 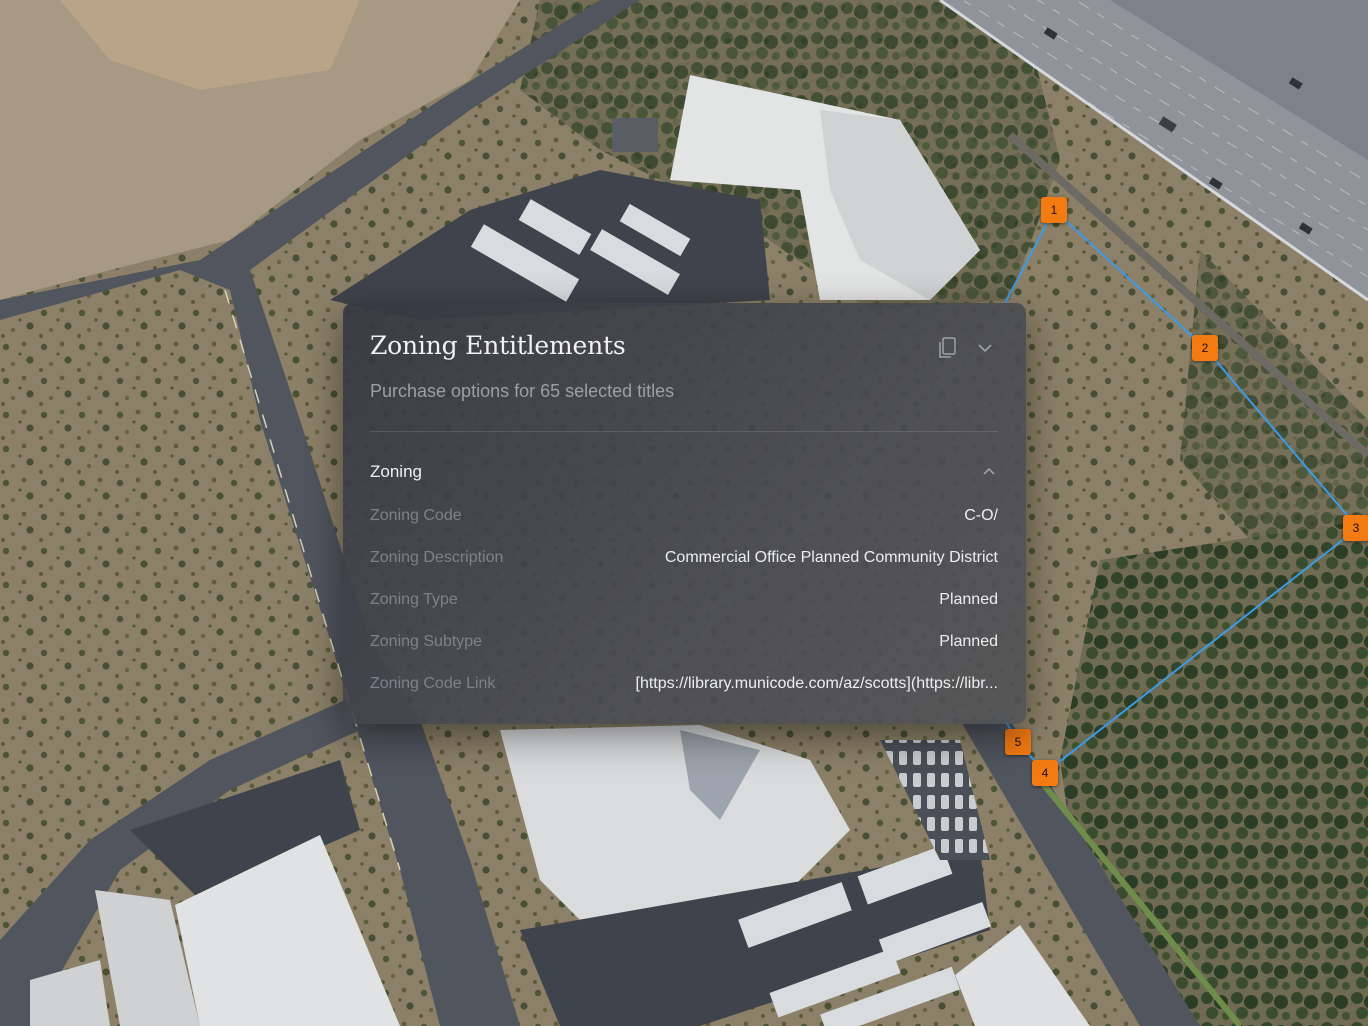 I want to click on section-title: Zoning, so click(x=396, y=471).